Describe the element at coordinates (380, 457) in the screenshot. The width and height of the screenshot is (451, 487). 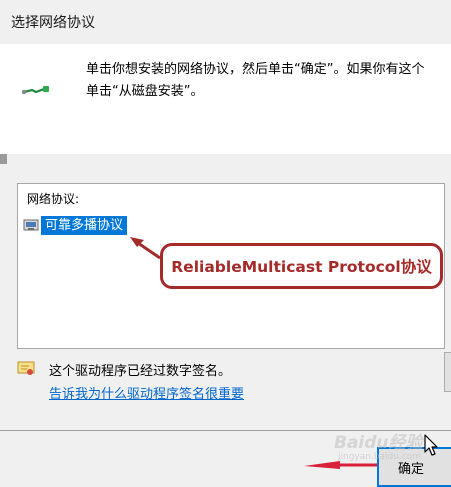
I see `watermark-url: jingyan.baidu.com` at that location.